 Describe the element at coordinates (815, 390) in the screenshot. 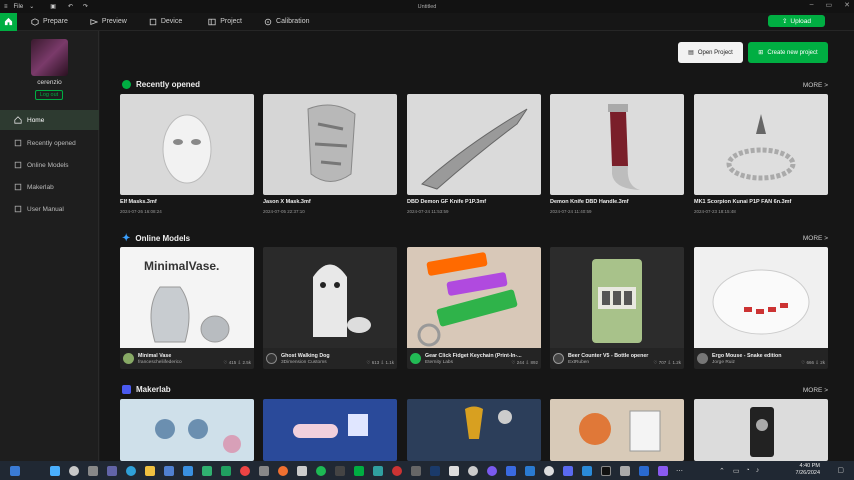

I see `makerlab-more-link: MORE >` at that location.